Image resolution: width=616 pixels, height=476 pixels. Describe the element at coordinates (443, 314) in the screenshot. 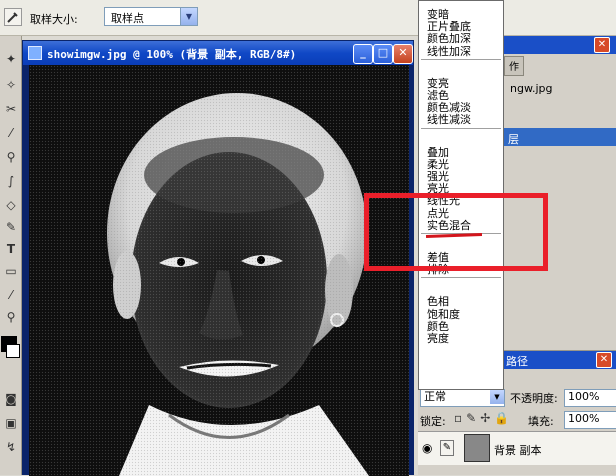

I see `blend-mode-item: 饱和度` at that location.